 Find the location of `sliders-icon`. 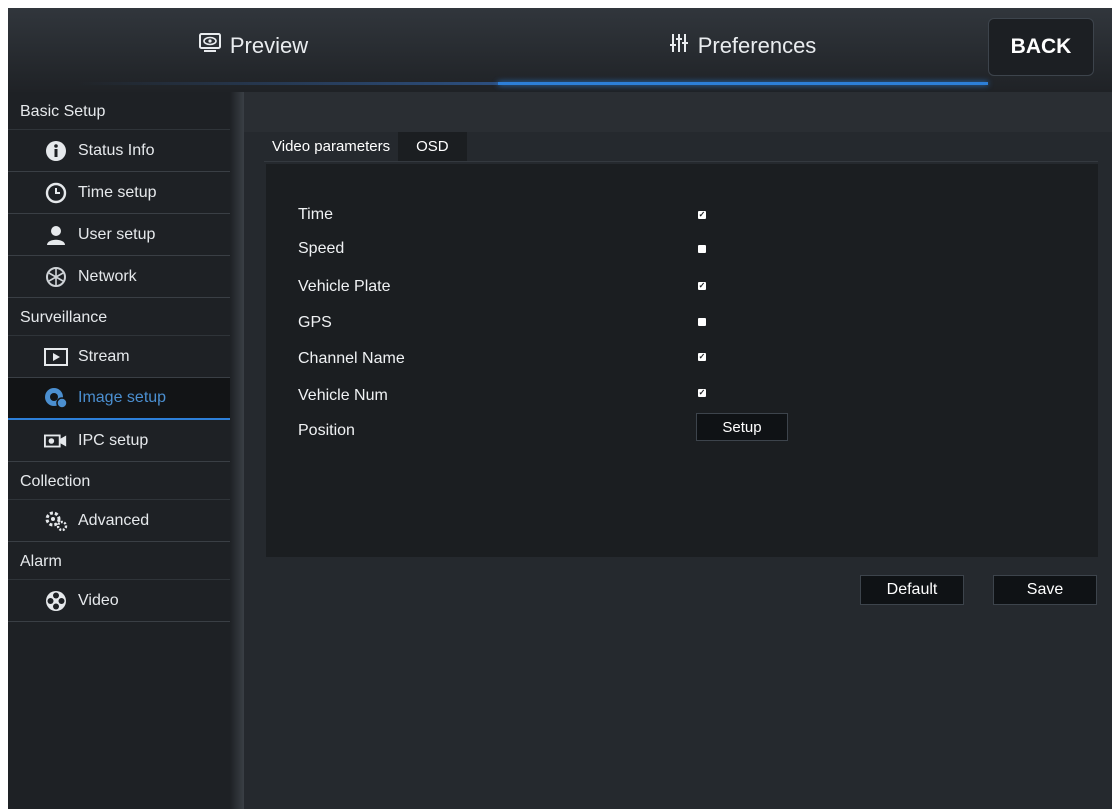

sliders-icon is located at coordinates (679, 46).